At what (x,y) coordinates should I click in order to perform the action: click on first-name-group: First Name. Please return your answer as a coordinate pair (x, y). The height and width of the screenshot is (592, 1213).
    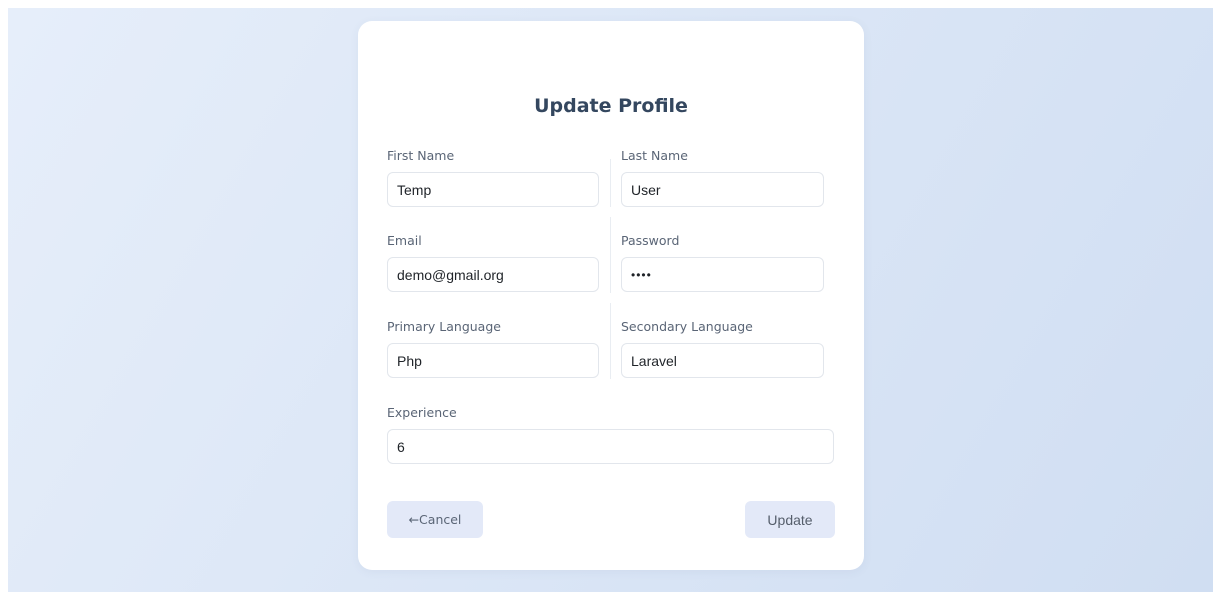
    Looking at the image, I should click on (493, 177).